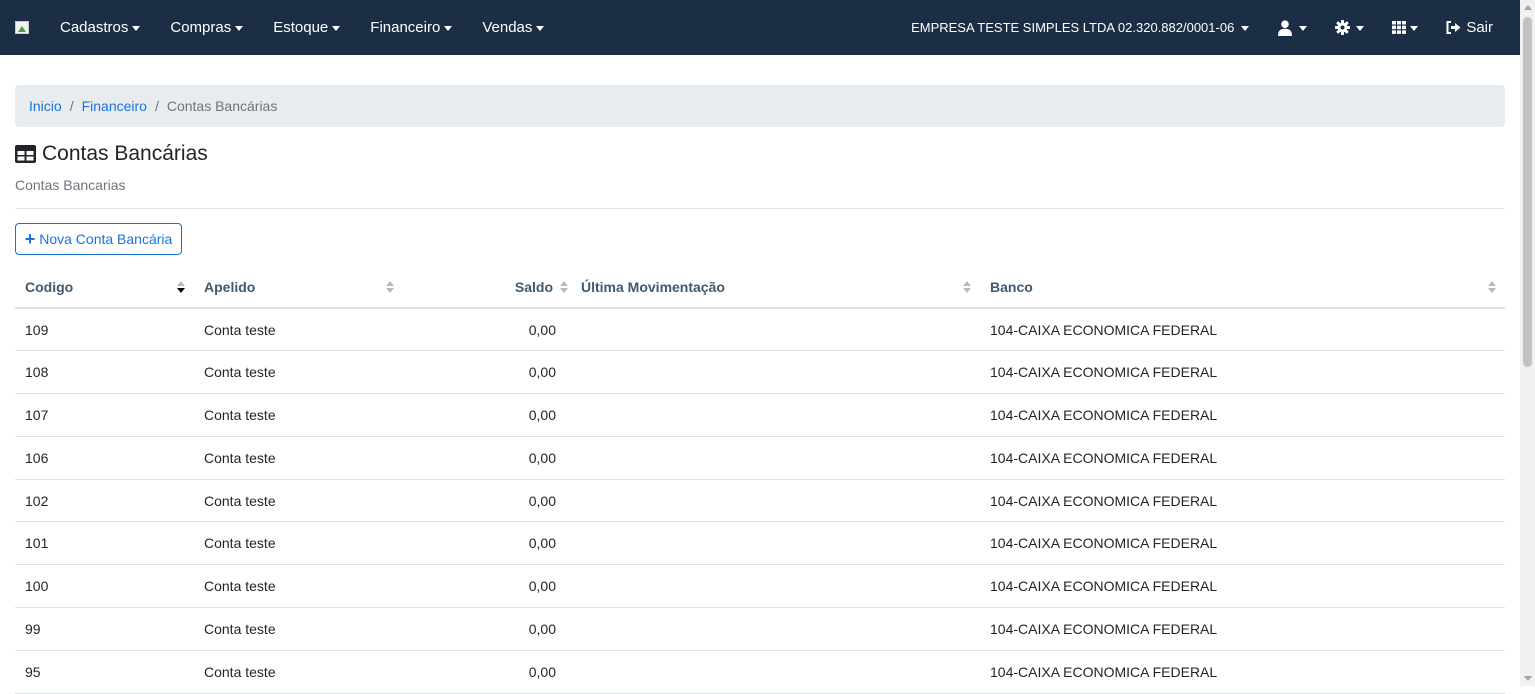 The height and width of the screenshot is (694, 1535). Describe the element at coordinates (775, 288) in the screenshot. I see `column-header-ultima-movimentacao: Última Movimentação` at that location.